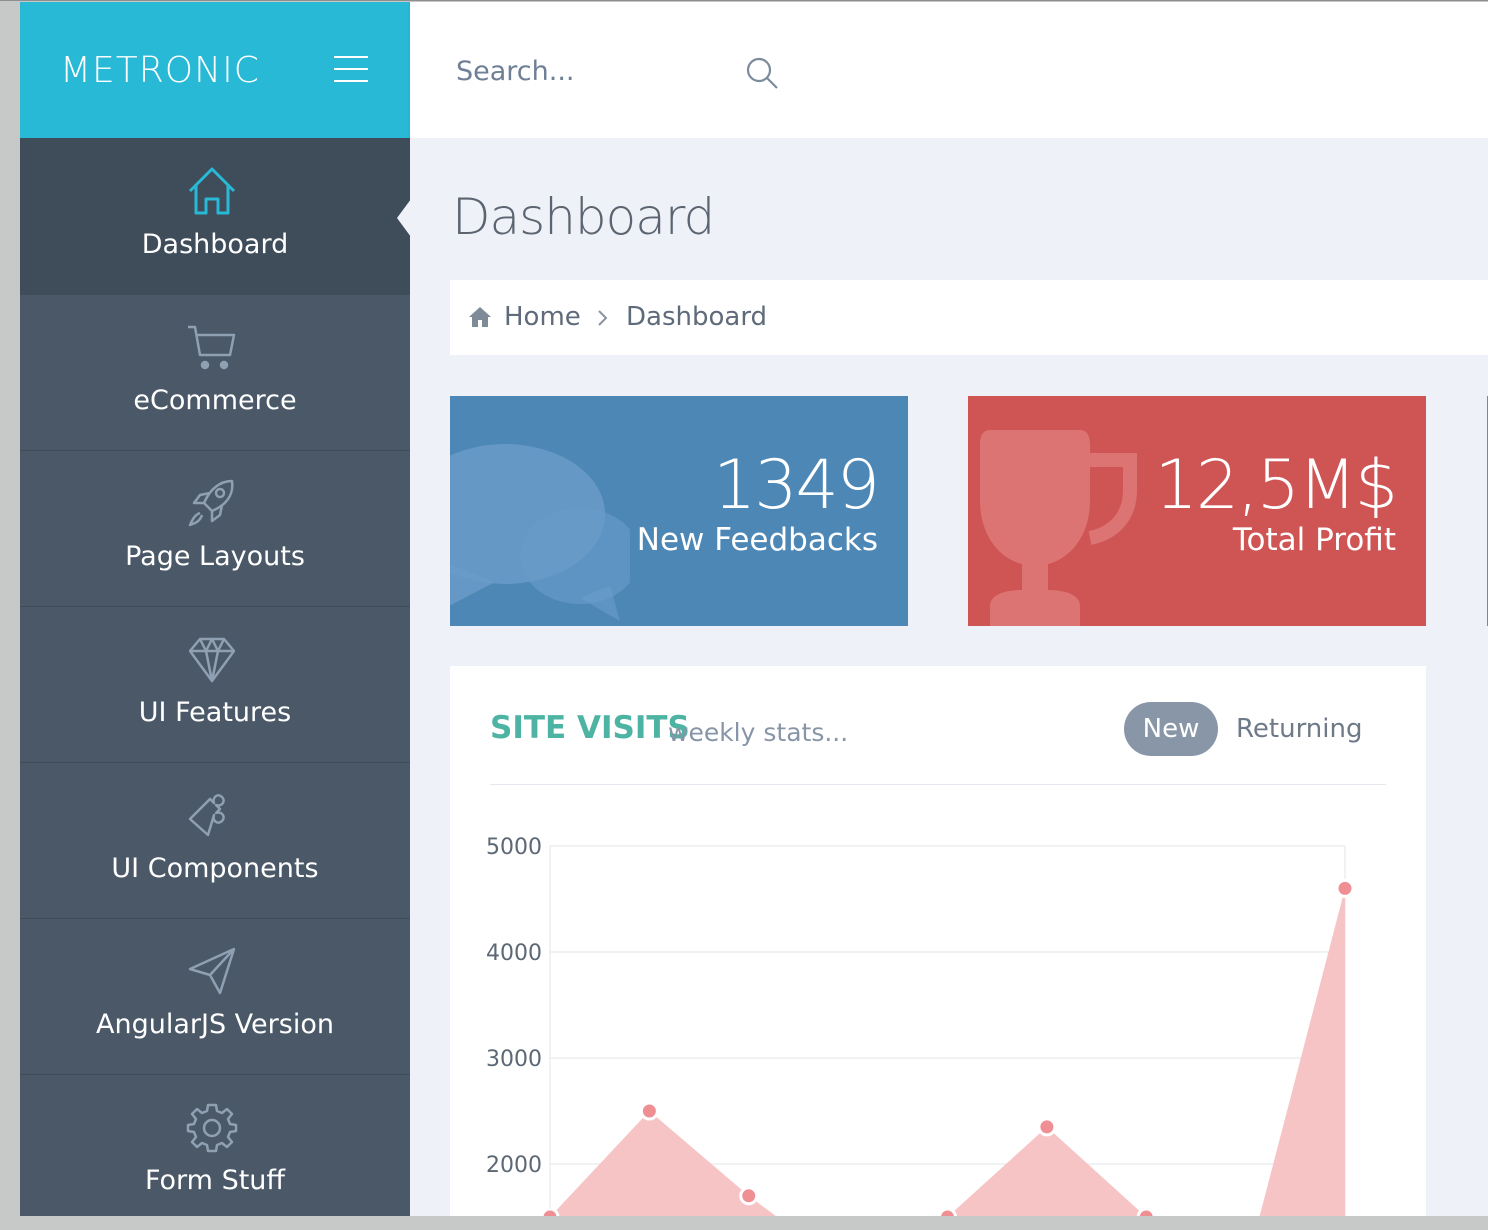  What do you see at coordinates (215, 712) in the screenshot?
I see `sidebar-item-label: UI Features` at bounding box center [215, 712].